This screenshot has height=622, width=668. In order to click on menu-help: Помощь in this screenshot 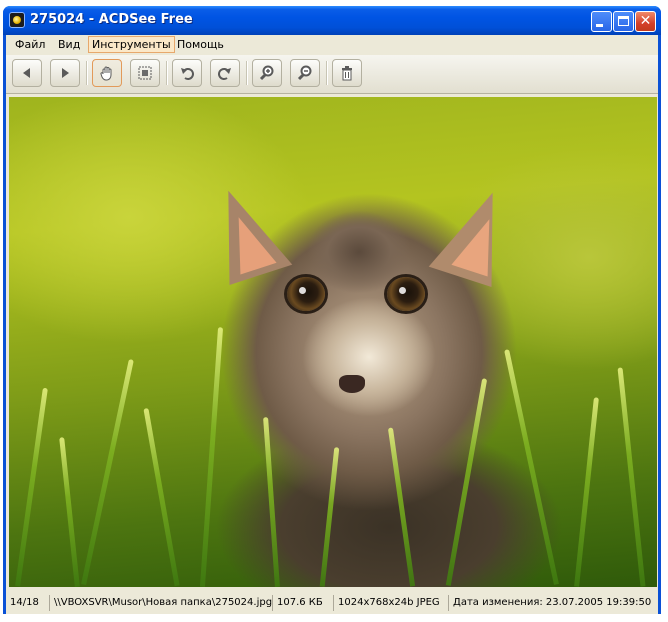, I will do `click(200, 44)`.